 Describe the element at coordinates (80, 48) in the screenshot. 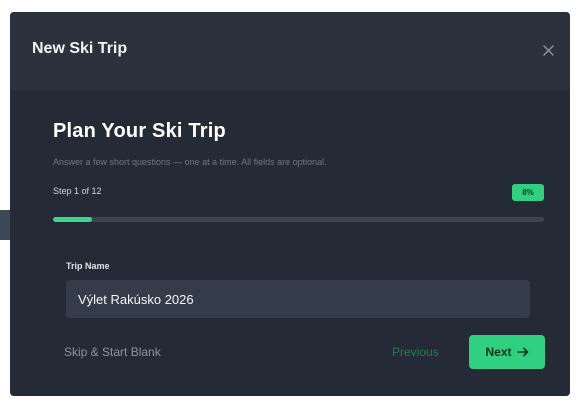

I see `dialog-title: New Ski Trip` at that location.